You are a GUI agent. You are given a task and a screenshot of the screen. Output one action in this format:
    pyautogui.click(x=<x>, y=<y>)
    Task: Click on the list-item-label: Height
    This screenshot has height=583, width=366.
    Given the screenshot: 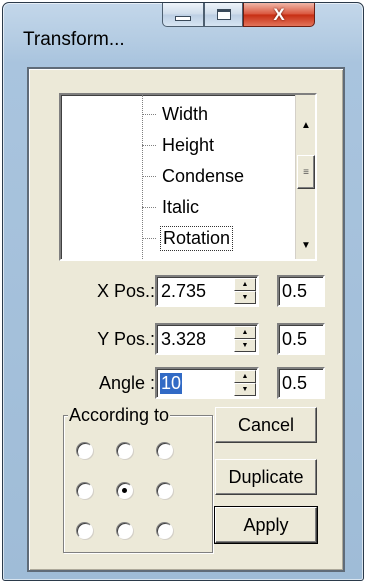 What is the action you would take?
    pyautogui.click(x=188, y=144)
    